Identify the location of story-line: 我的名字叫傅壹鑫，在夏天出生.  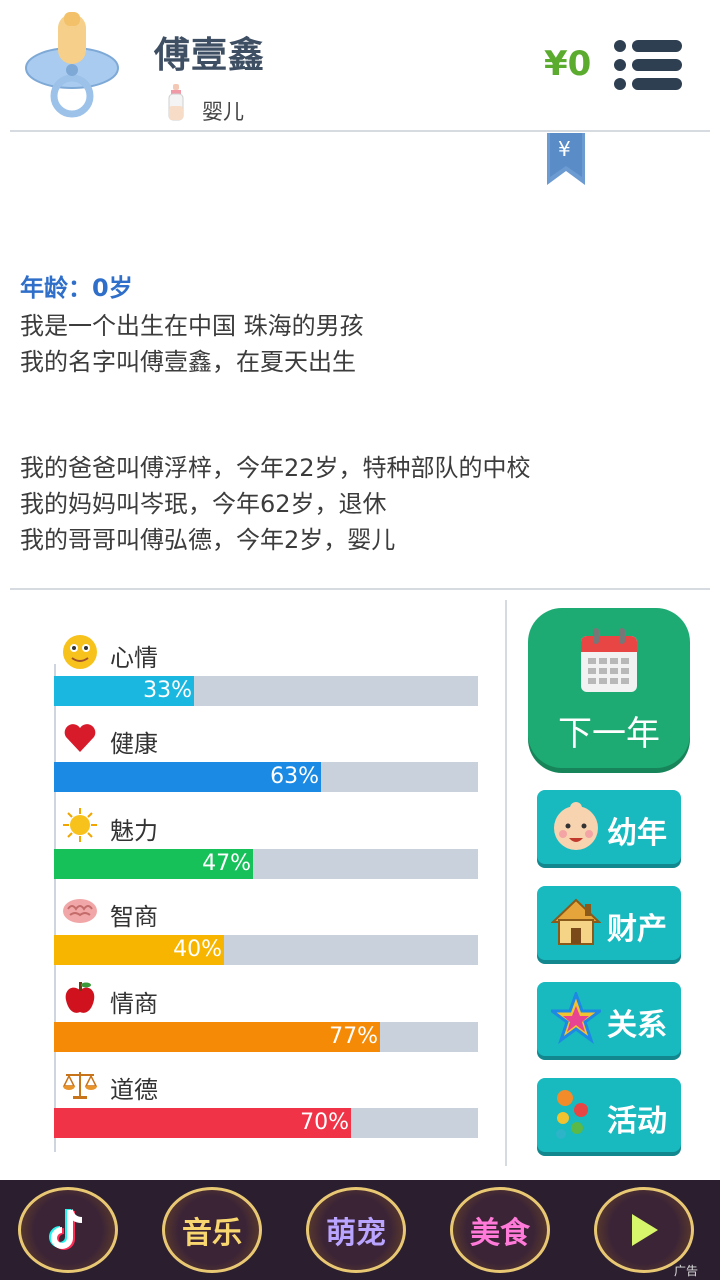
(188, 362).